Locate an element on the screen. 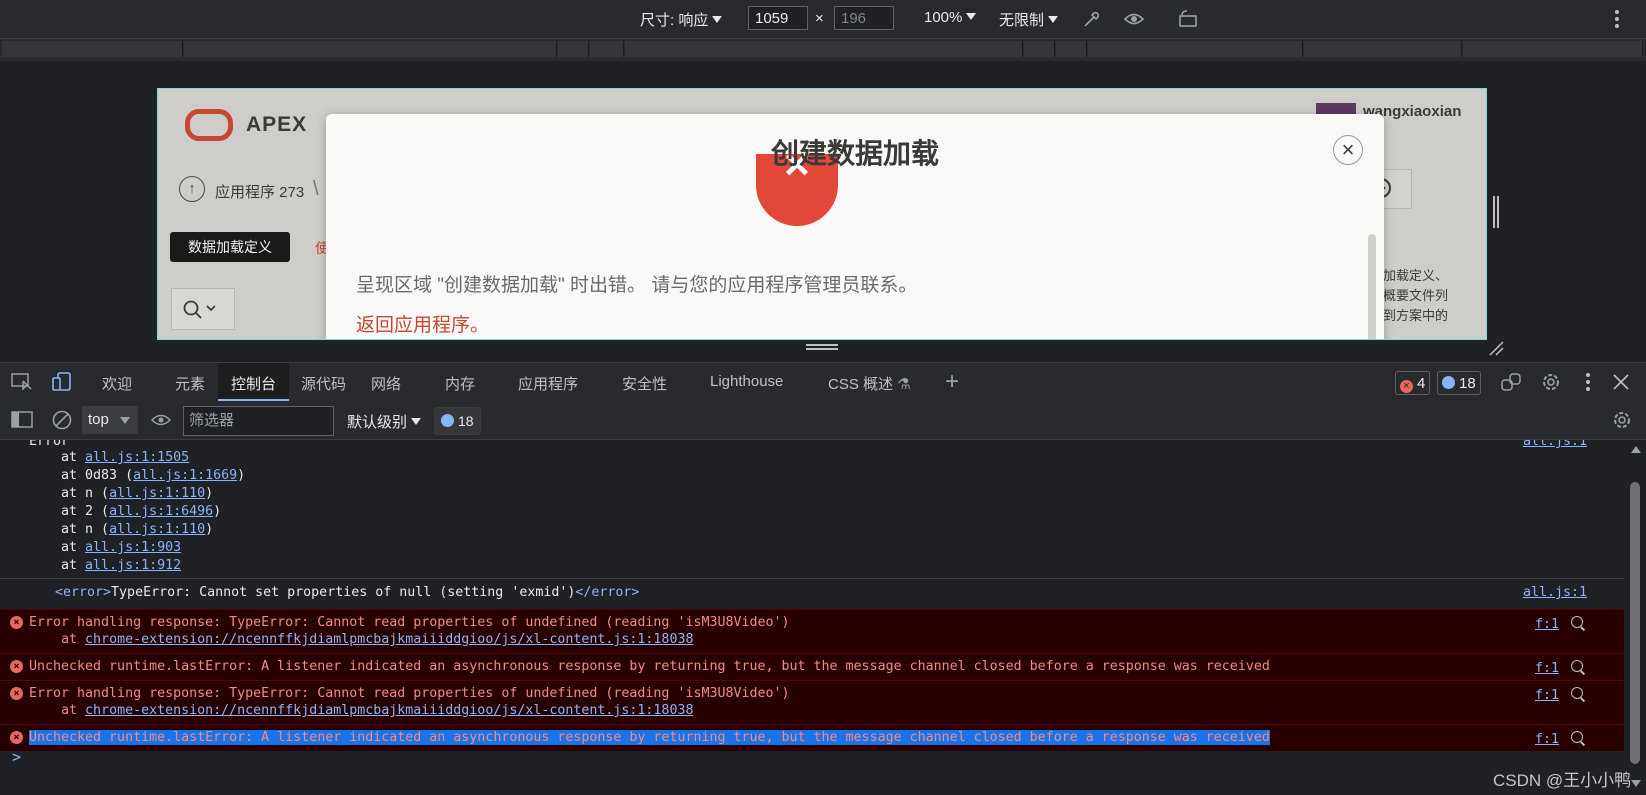  back-to-app-link: 返回应用程序。 is located at coordinates (422, 323).